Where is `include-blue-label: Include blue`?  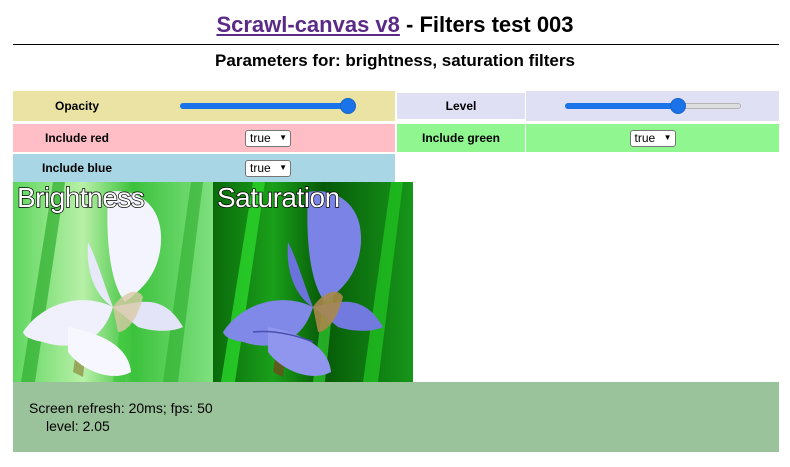
include-blue-label: Include blue is located at coordinates (77, 168).